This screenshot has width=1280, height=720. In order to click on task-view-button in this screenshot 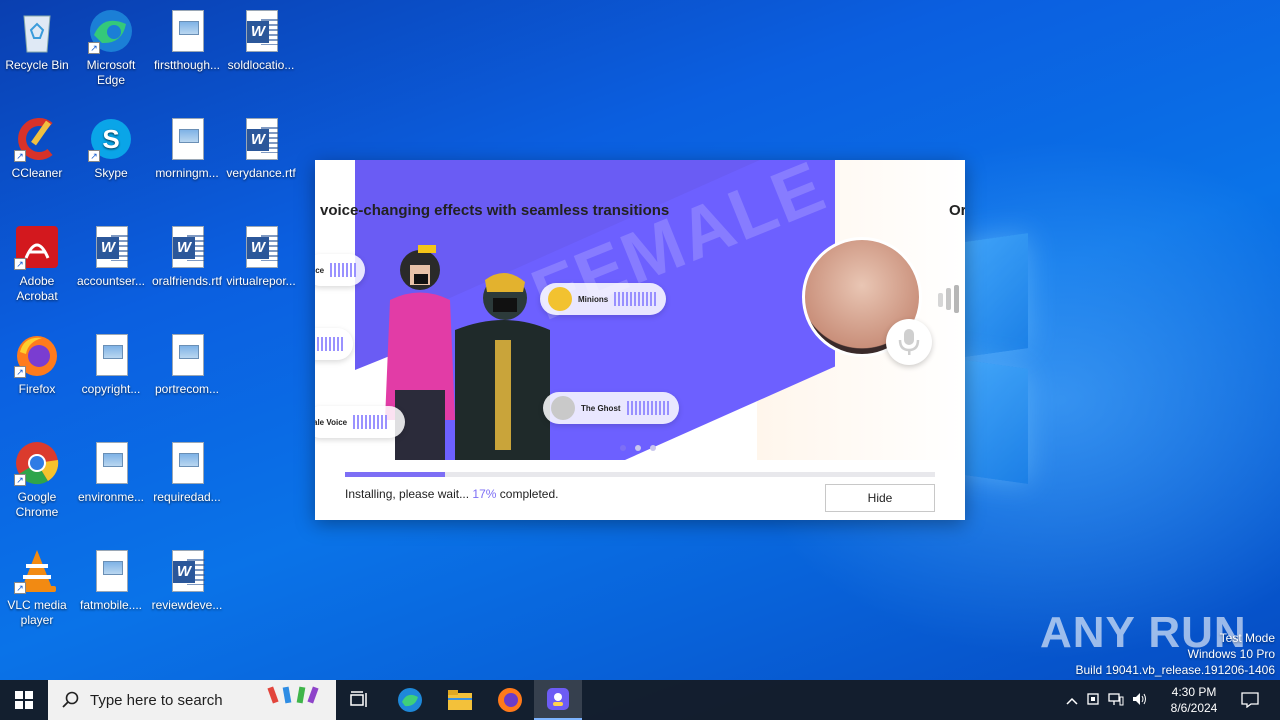, I will do `click(360, 700)`.